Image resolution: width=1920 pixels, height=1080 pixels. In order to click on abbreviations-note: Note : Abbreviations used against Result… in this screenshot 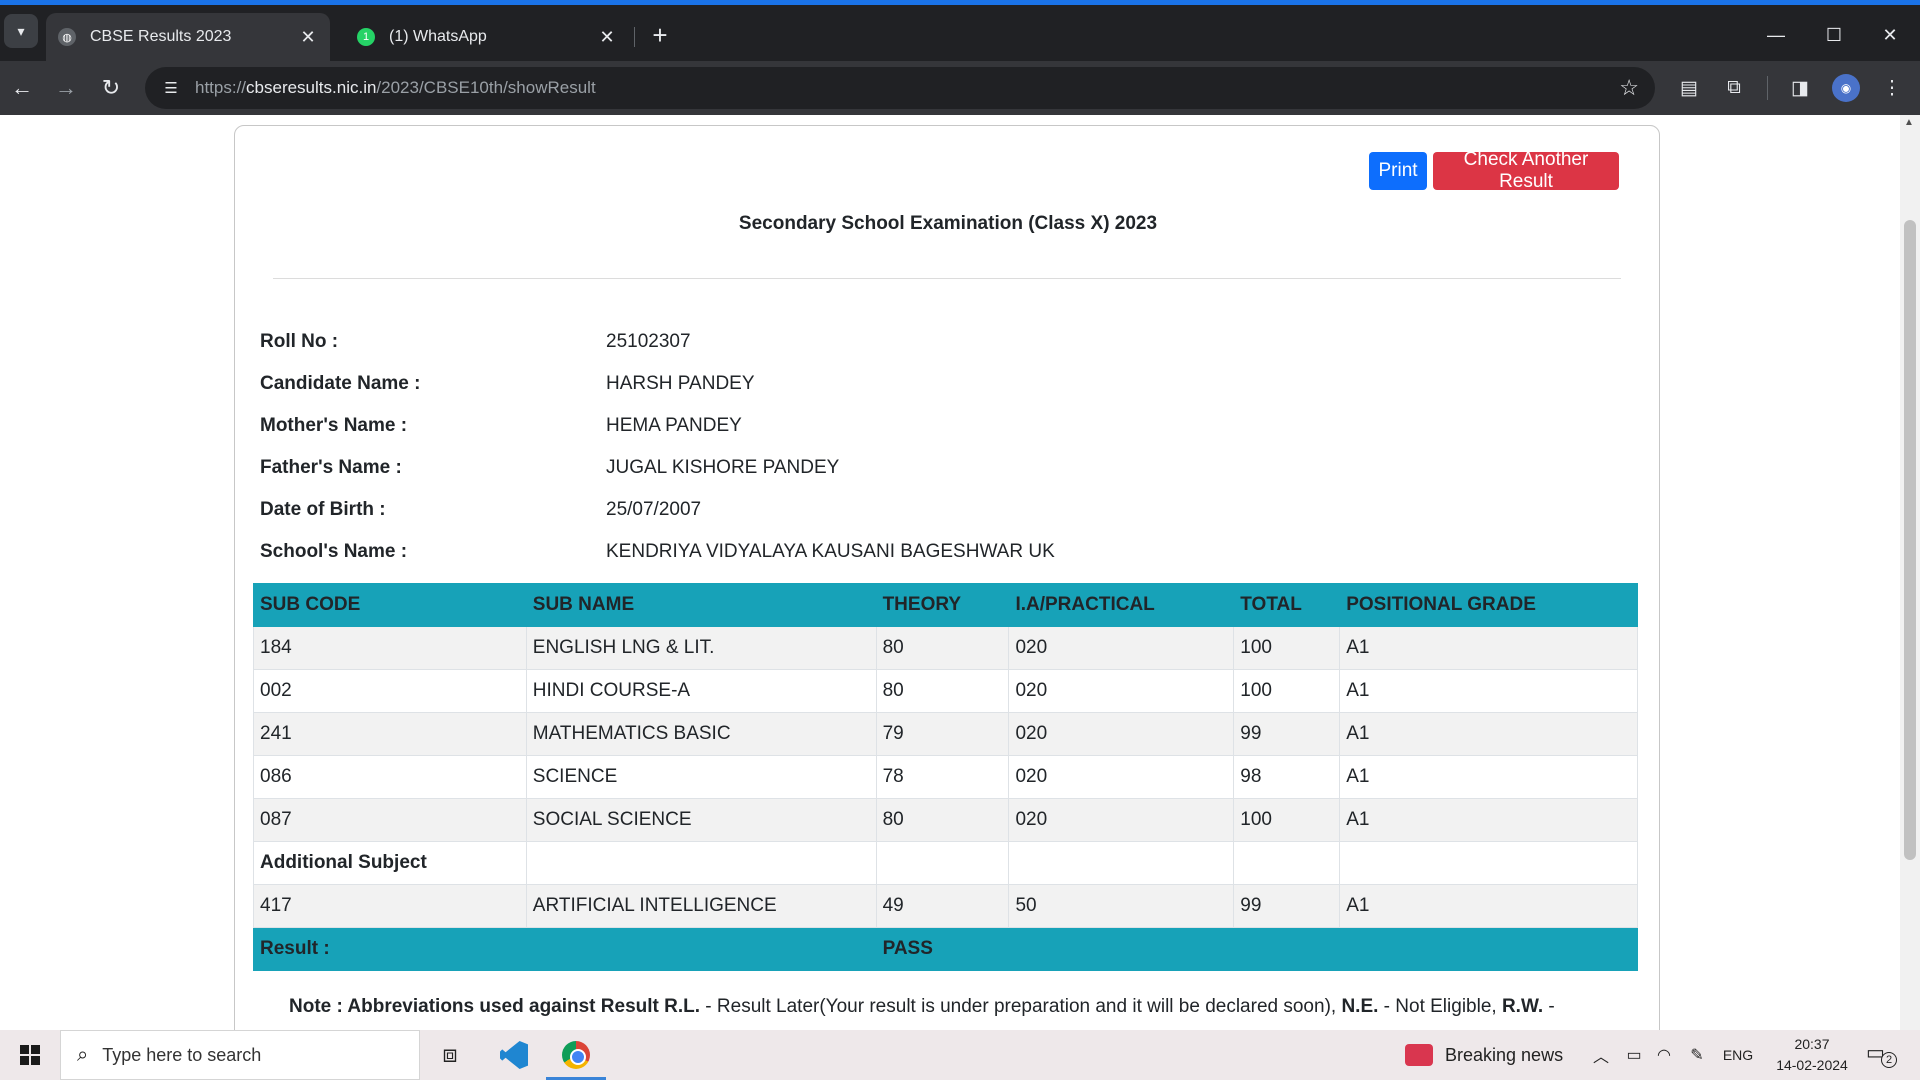, I will do `click(959, 1007)`.